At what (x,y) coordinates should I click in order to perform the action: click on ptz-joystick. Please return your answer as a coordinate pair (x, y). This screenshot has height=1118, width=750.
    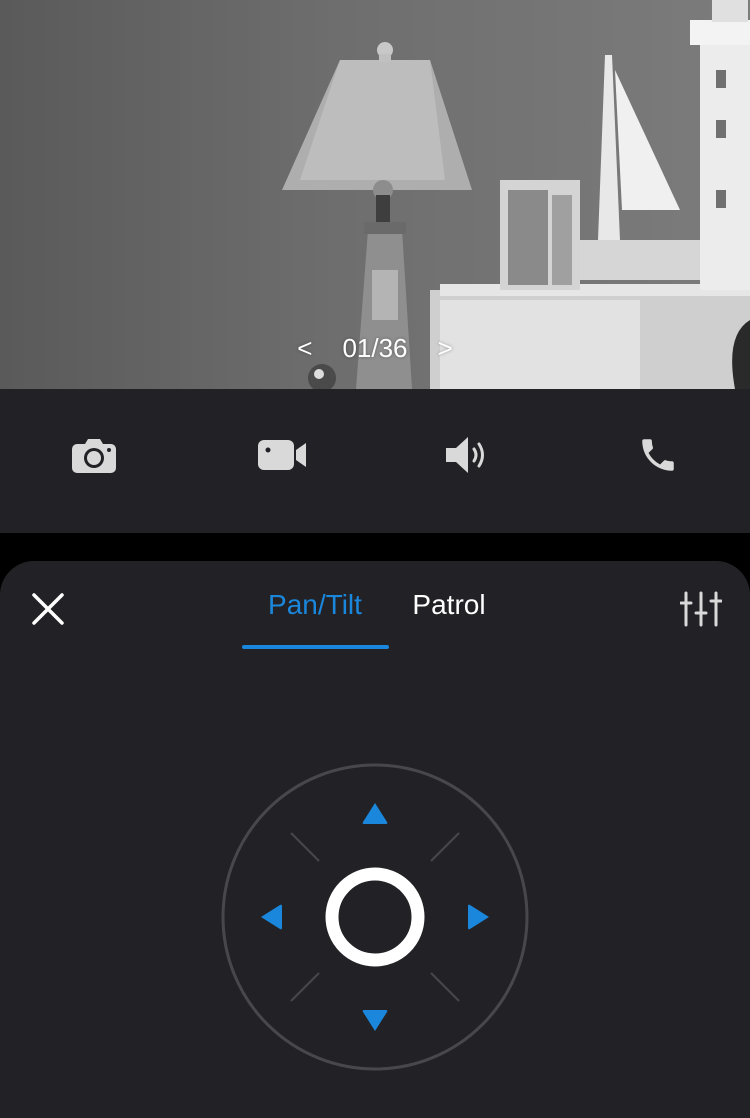
    Looking at the image, I should click on (375, 917).